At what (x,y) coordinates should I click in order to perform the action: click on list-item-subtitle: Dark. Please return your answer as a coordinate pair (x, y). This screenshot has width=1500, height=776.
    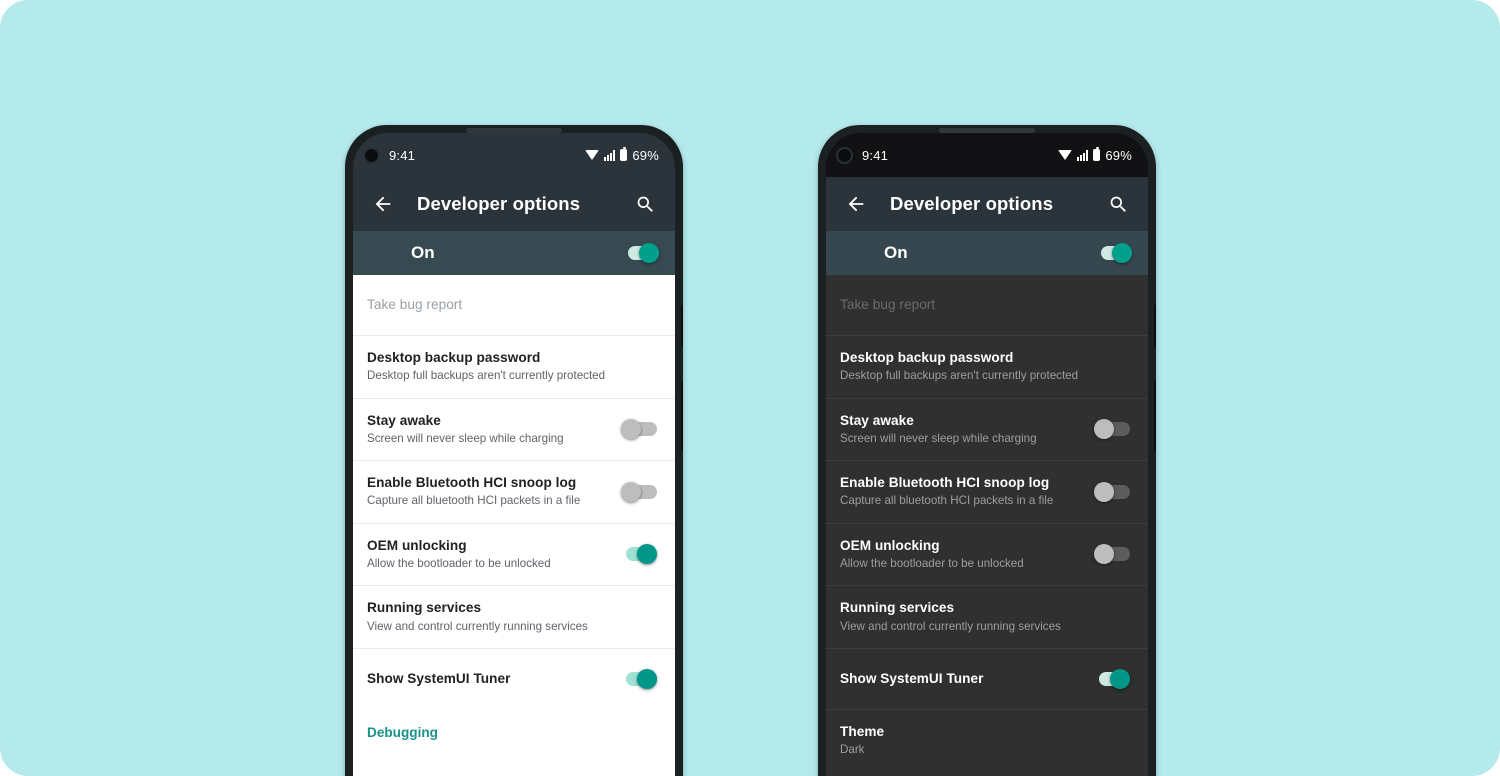
    Looking at the image, I should click on (852, 750).